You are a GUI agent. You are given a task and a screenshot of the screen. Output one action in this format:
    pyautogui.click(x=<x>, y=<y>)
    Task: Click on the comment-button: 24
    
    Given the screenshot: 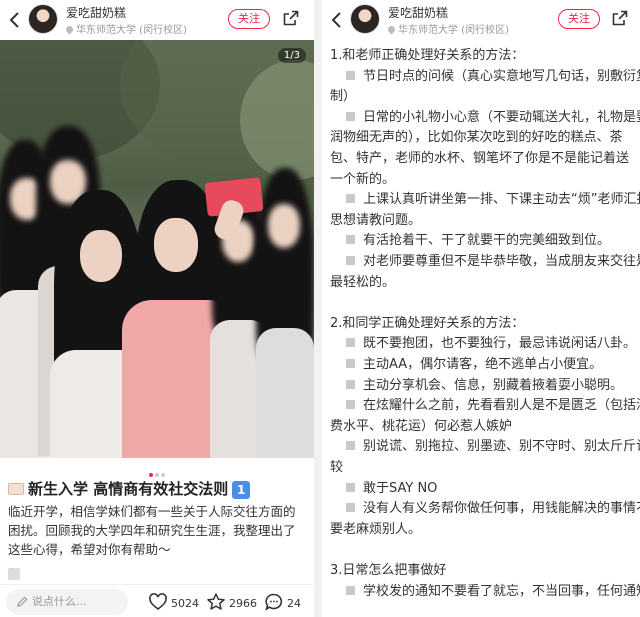 What is the action you would take?
    pyautogui.click(x=282, y=602)
    